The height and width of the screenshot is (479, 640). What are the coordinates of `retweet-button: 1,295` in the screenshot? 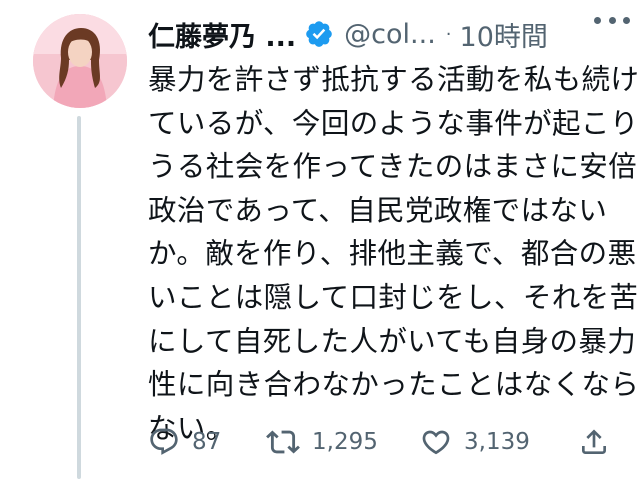 It's located at (322, 442).